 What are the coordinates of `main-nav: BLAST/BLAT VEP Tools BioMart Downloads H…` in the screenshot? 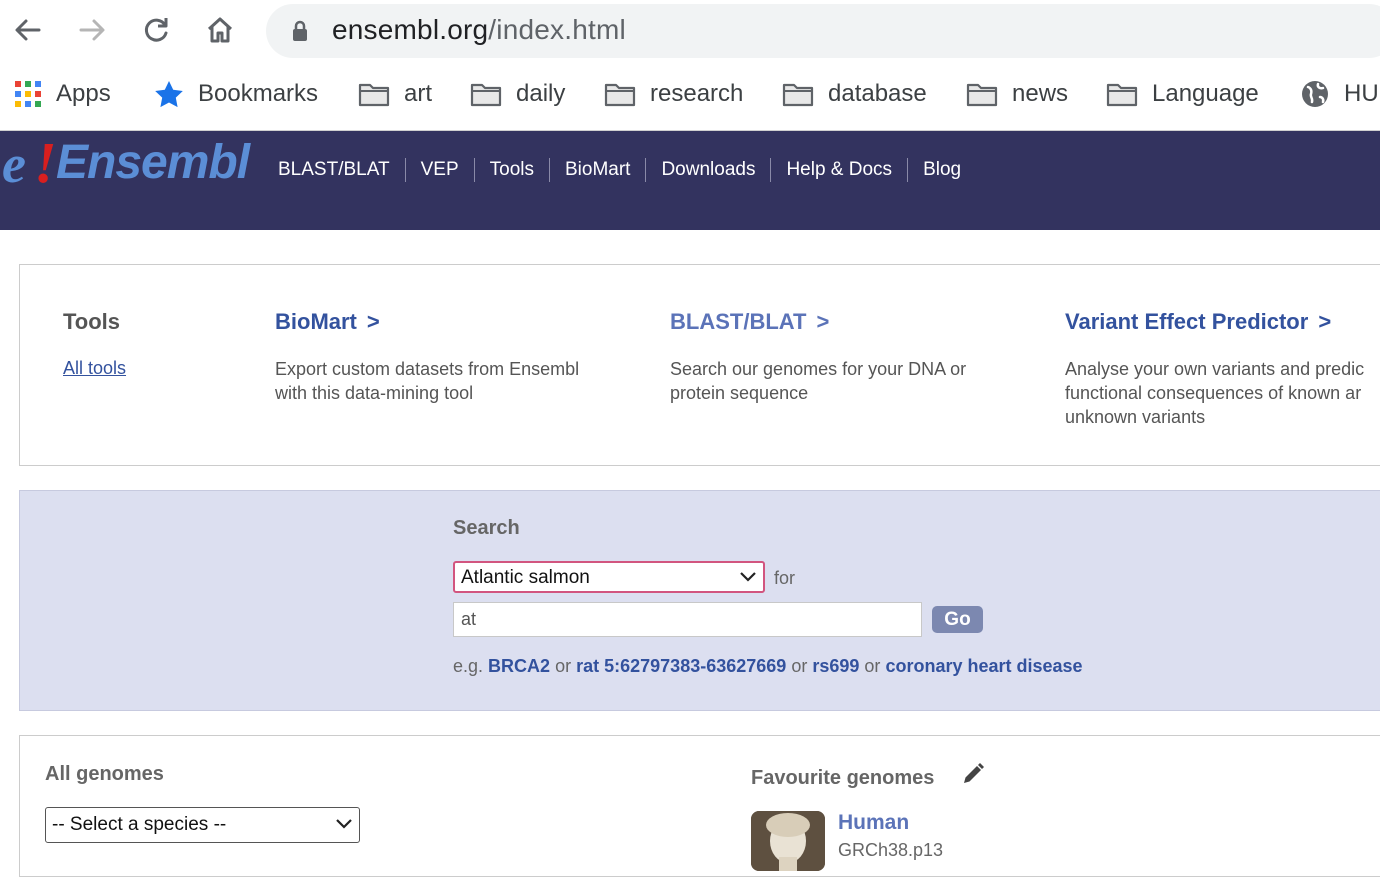 It's located at (627, 170).